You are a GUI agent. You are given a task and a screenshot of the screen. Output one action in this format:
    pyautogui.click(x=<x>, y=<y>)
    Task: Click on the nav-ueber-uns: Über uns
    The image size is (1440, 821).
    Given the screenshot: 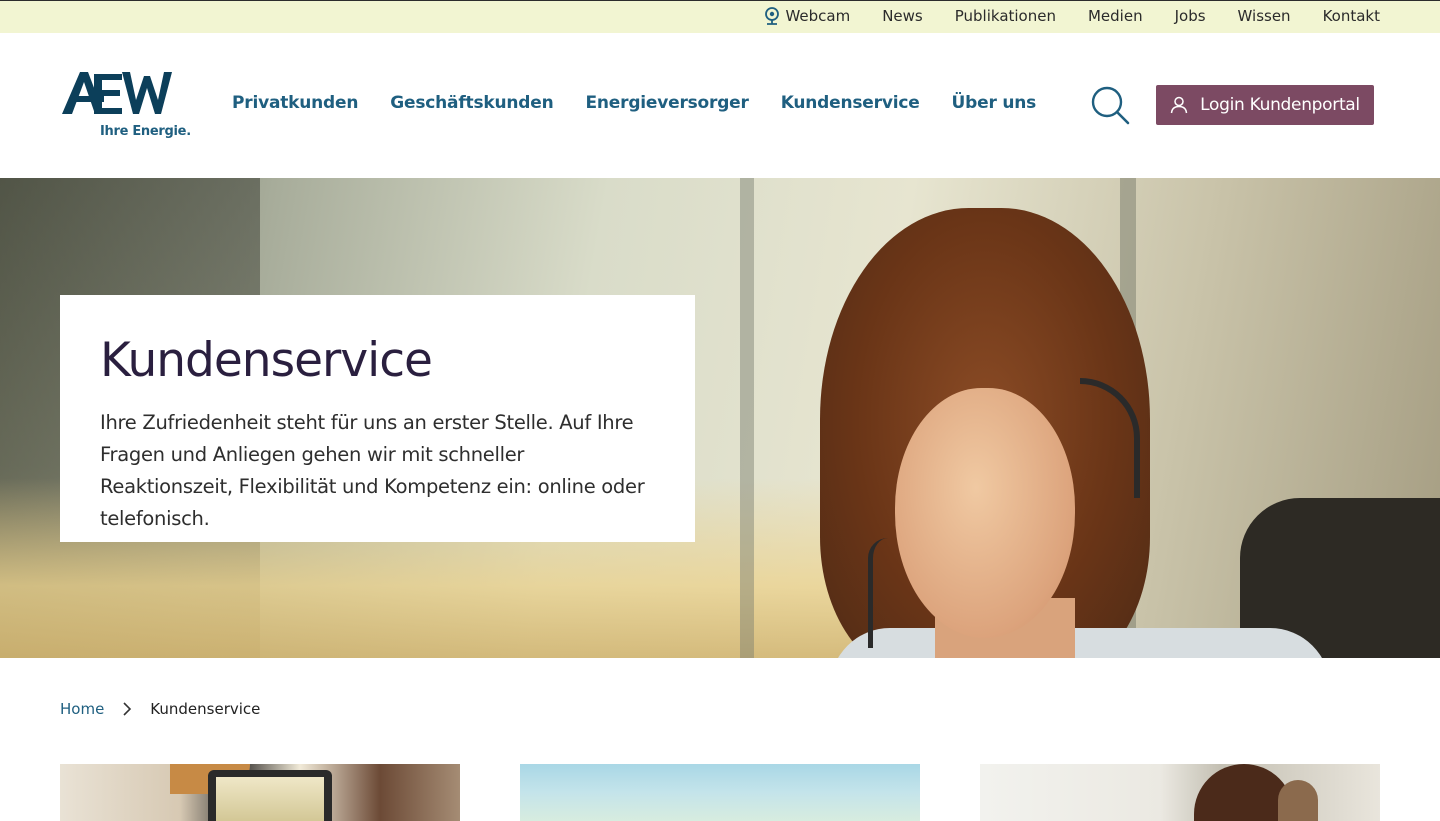 What is the action you would take?
    pyautogui.click(x=994, y=103)
    